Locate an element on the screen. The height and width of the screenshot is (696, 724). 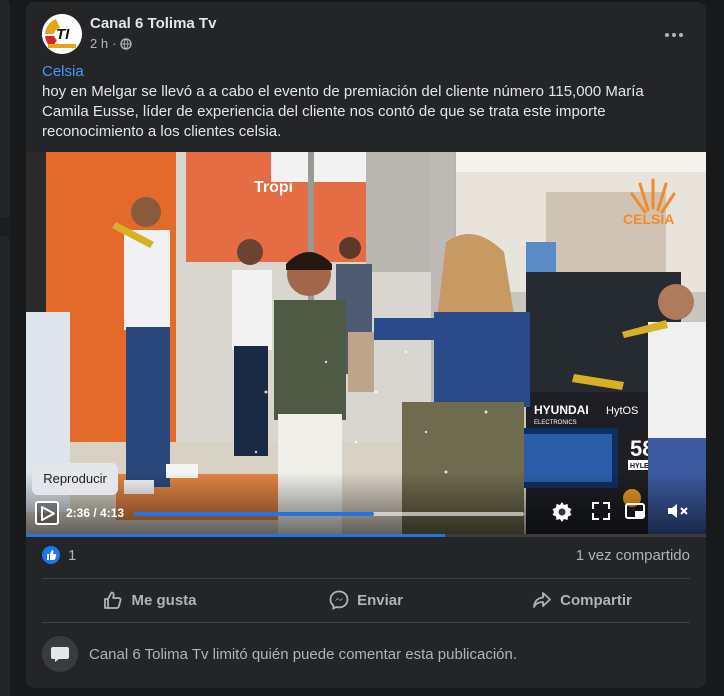
play-button is located at coordinates (47, 513).